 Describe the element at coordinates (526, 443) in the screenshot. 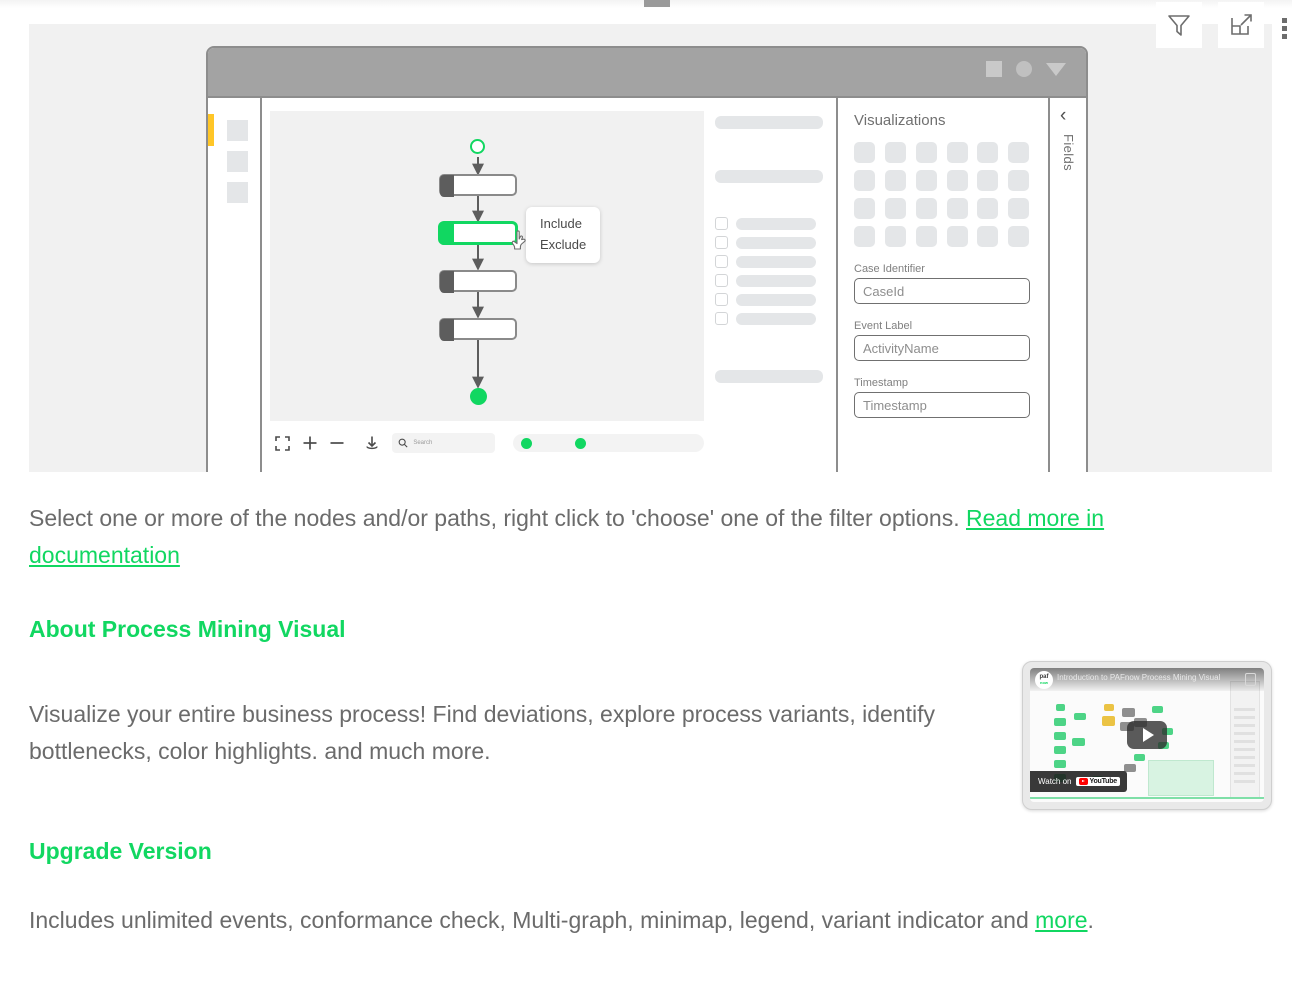

I see `slider-handle-min` at that location.